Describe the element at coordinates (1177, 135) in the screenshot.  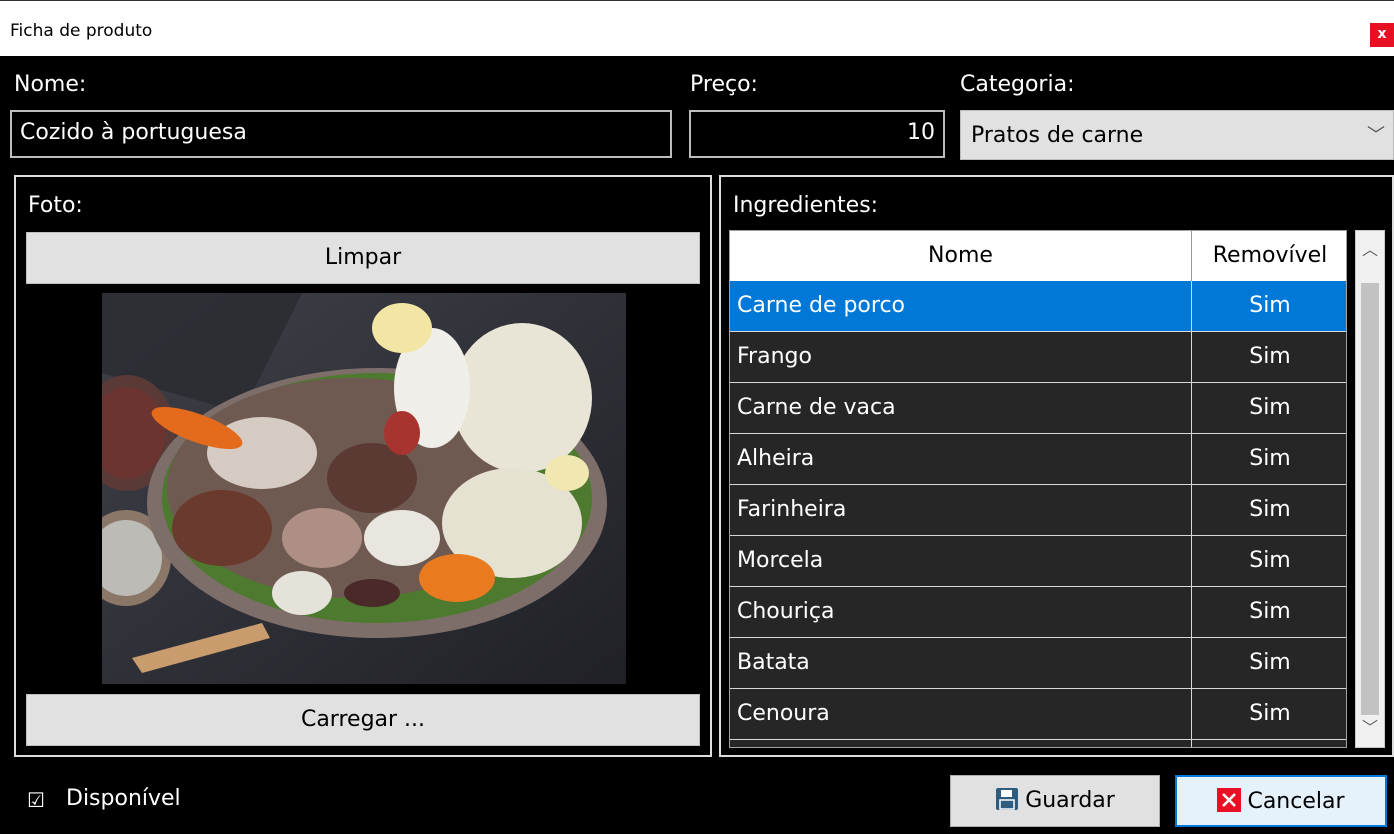
I see `categoria-select: Pratos de carne ﹀` at that location.